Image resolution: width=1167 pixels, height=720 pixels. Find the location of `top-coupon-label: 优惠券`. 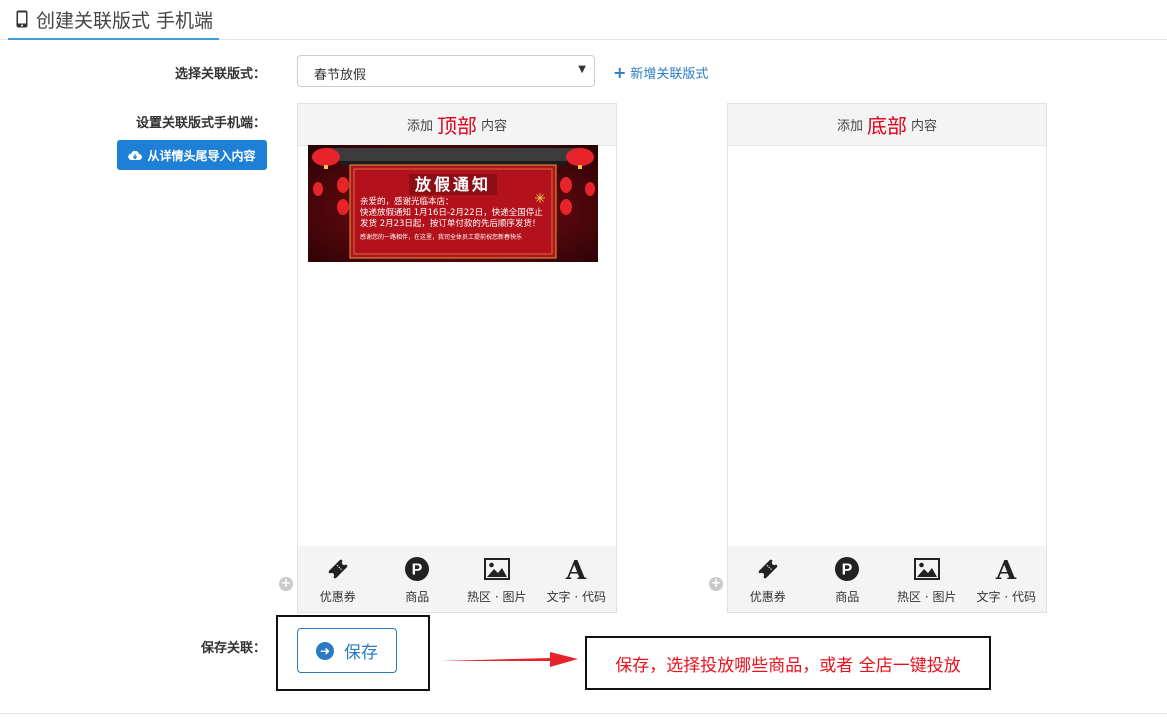

top-coupon-label: 优惠券 is located at coordinates (337, 597).